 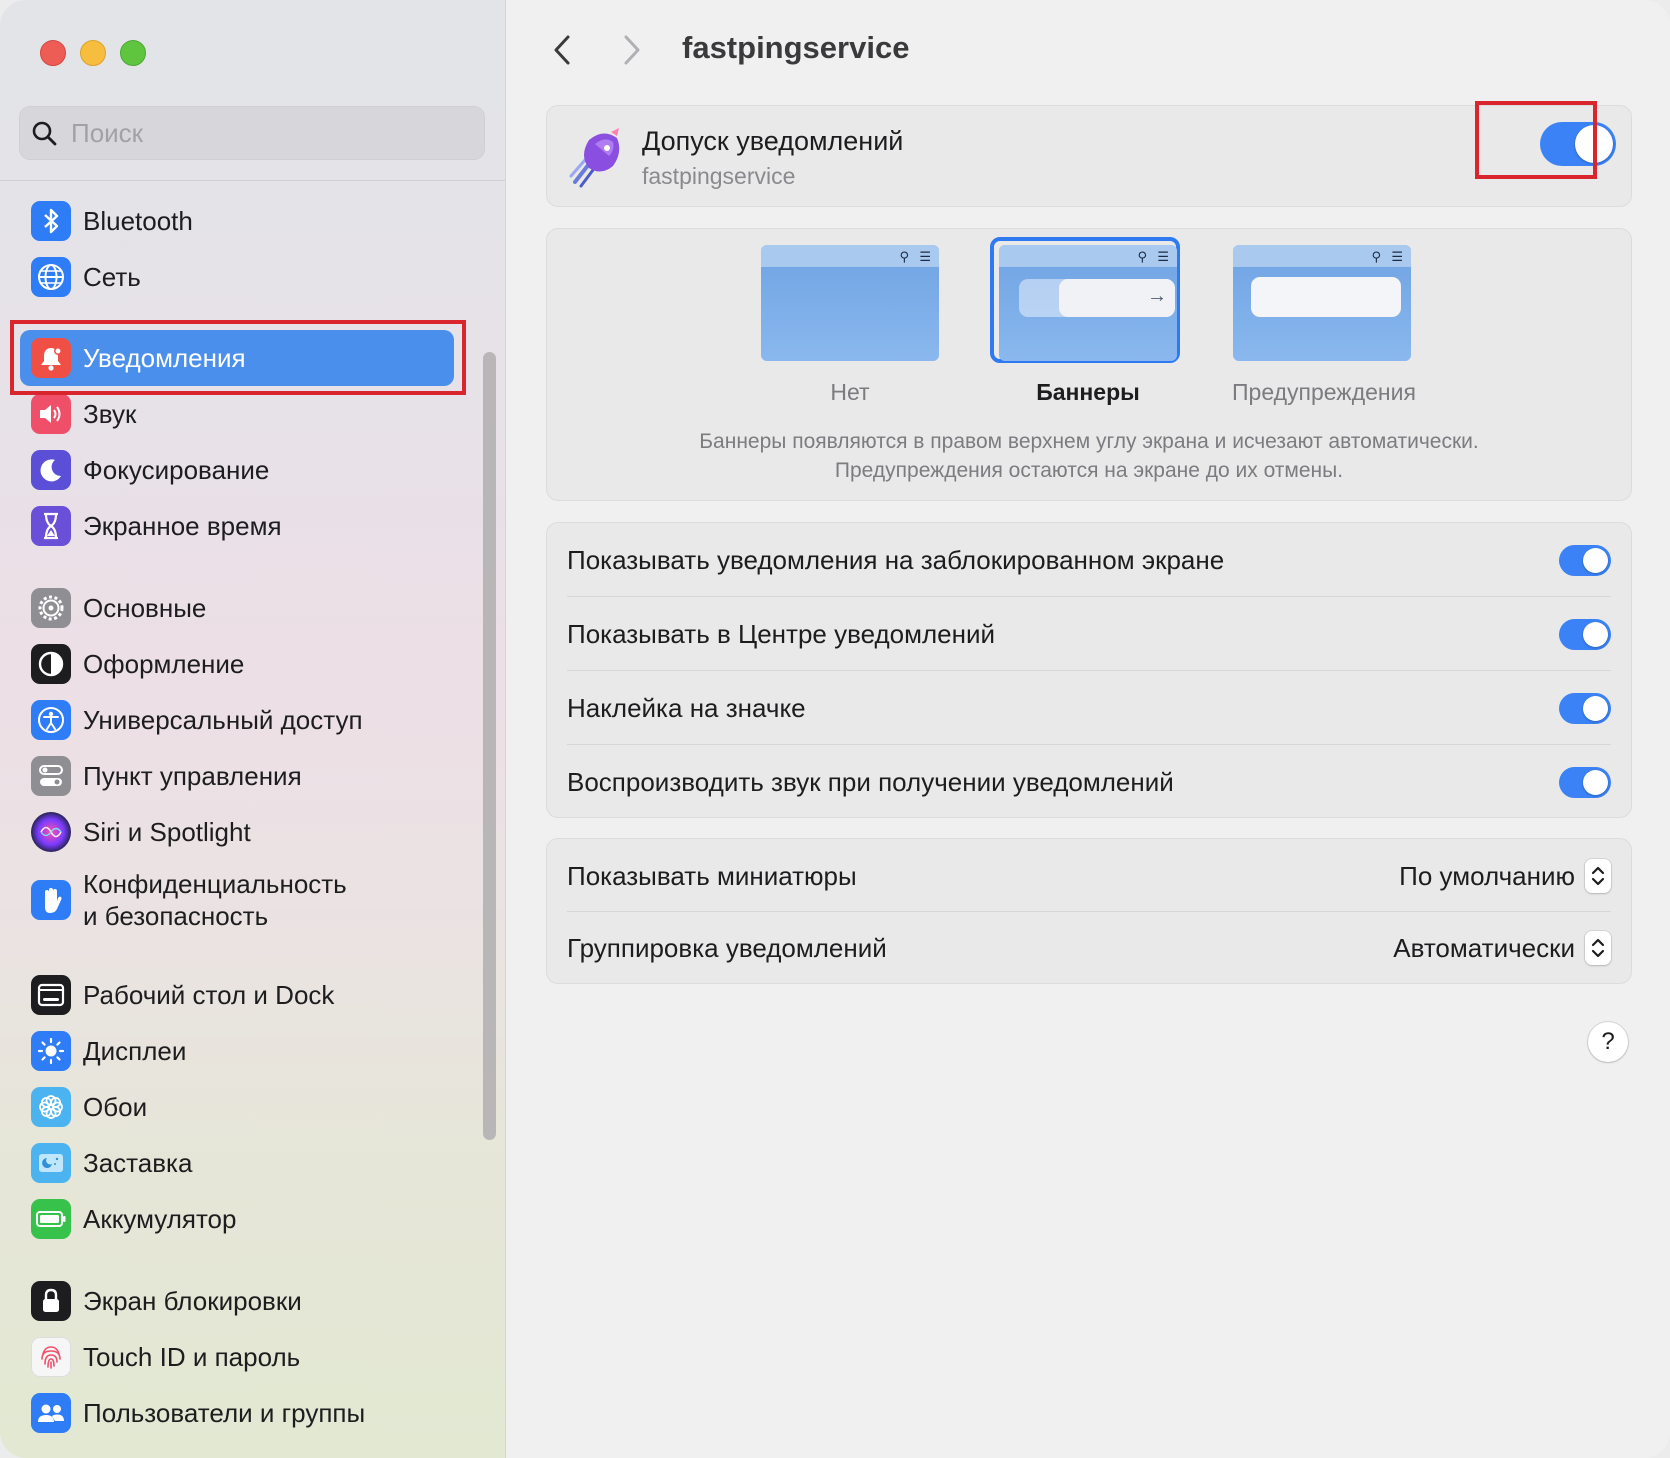 I want to click on alert-style-card: ⚲☰ Нет ⚲☰ → Баннеры ⚲☰ Предупреждения, so click(x=1089, y=364).